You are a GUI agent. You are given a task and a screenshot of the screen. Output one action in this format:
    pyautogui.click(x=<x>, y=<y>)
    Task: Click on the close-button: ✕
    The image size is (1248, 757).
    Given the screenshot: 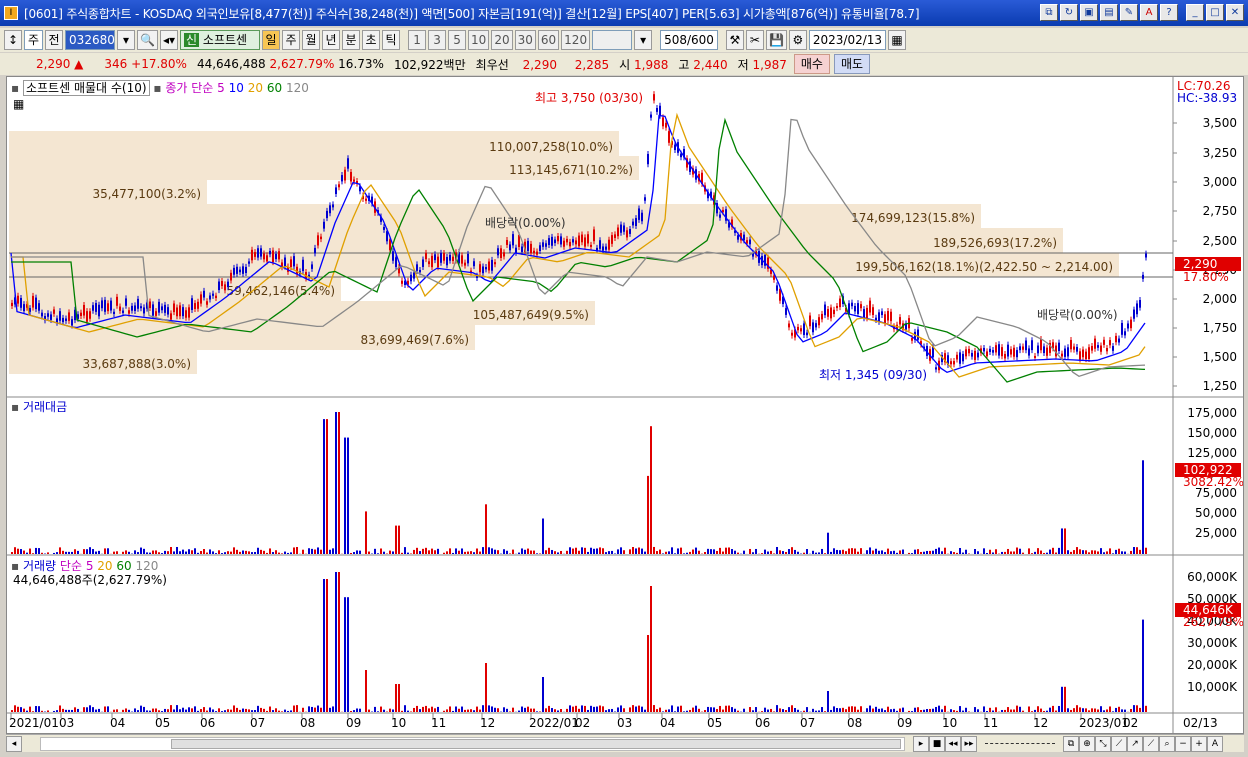 What is the action you would take?
    pyautogui.click(x=1235, y=12)
    